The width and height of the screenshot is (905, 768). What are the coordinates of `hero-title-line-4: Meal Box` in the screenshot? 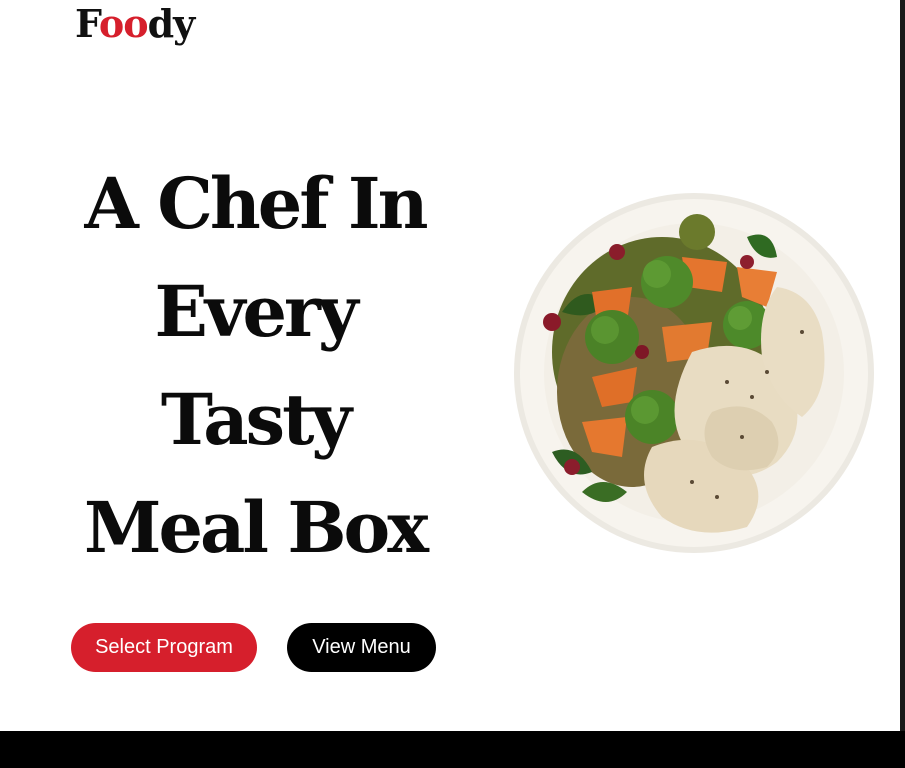 It's located at (256, 527).